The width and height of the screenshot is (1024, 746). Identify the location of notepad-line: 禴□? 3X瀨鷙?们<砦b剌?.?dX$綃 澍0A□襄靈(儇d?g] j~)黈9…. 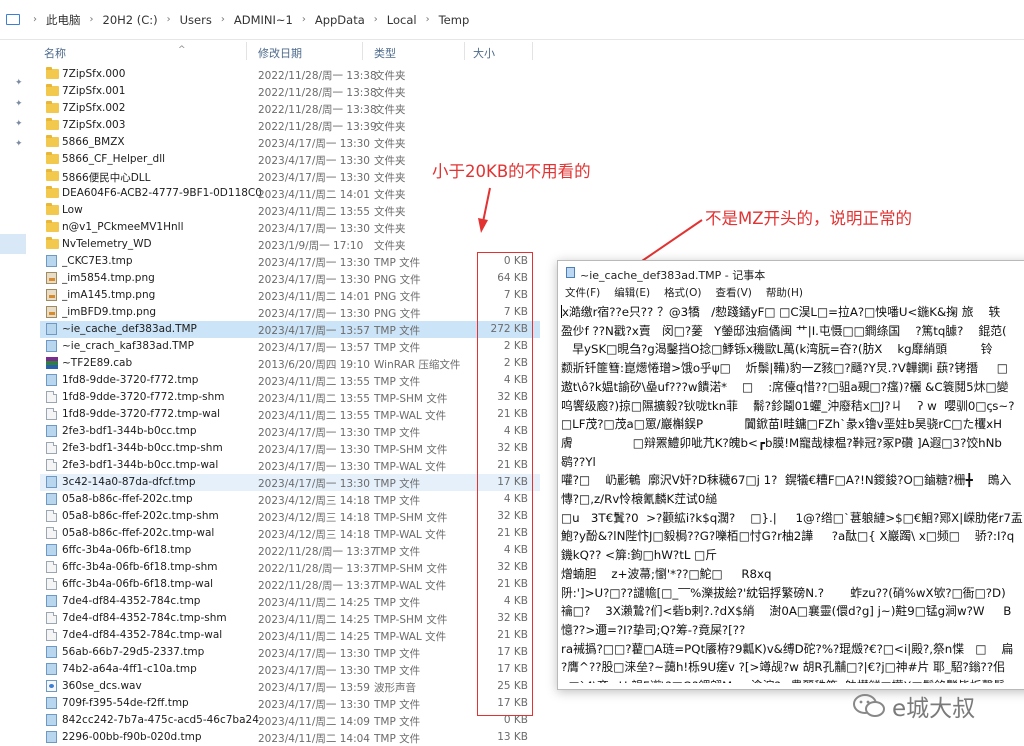
(792, 611).